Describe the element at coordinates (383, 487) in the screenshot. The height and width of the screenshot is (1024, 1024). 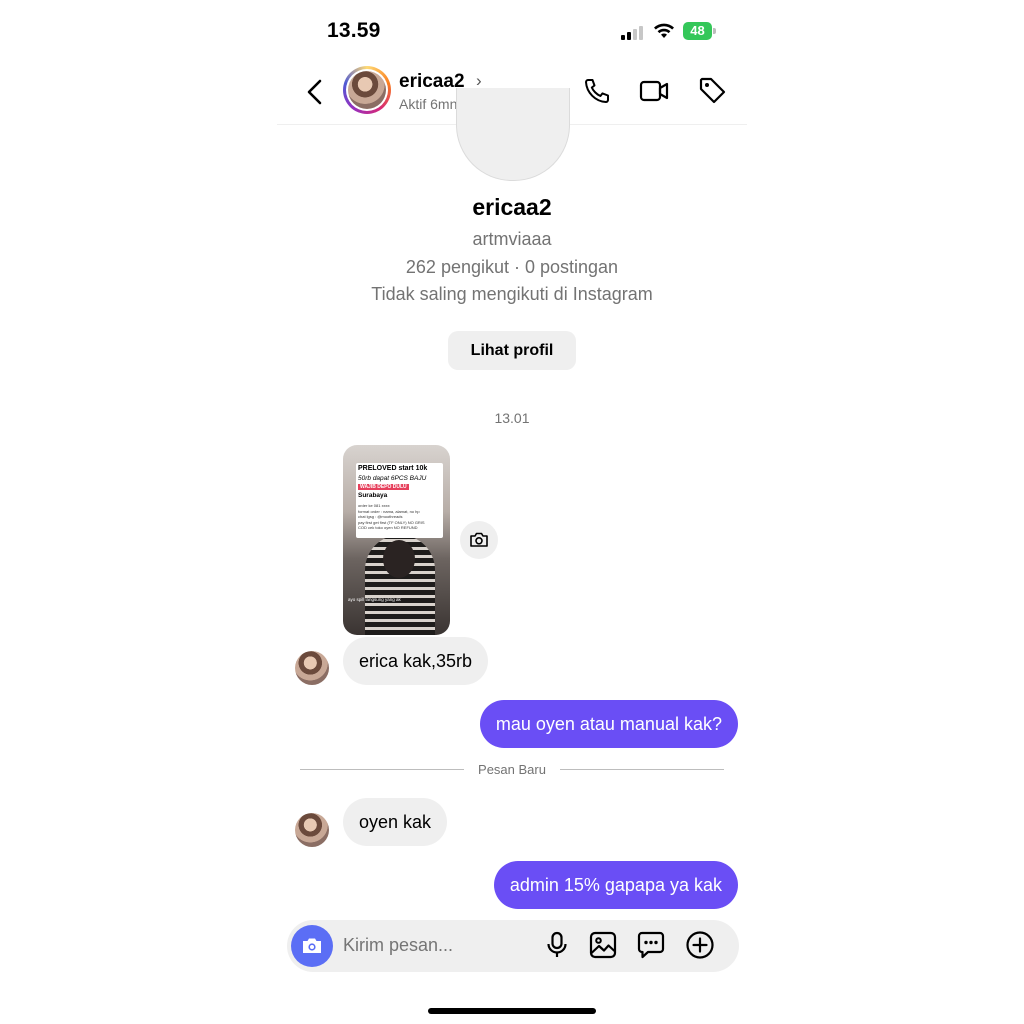
I see `post-line: WAJIB DEPO DULU` at that location.